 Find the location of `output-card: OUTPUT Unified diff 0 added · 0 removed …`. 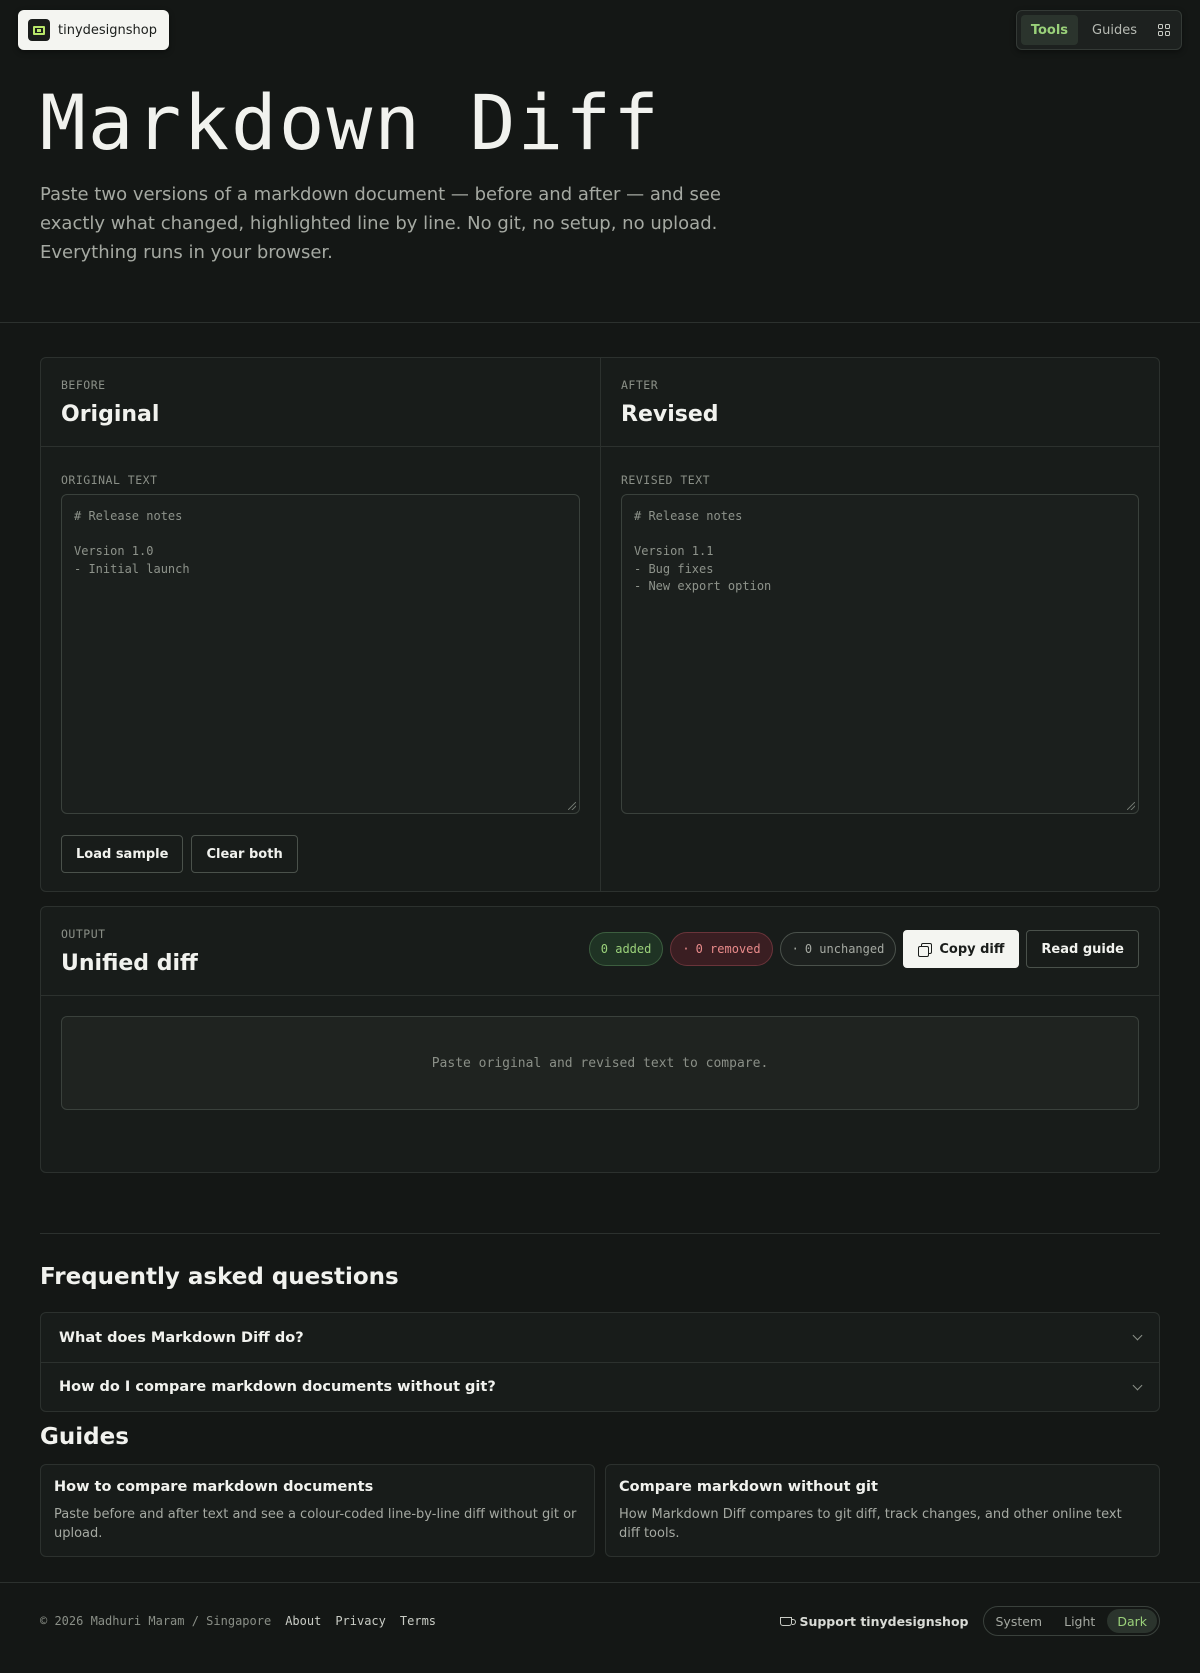

output-card: OUTPUT Unified diff 0 added · 0 removed … is located at coordinates (600, 1039).